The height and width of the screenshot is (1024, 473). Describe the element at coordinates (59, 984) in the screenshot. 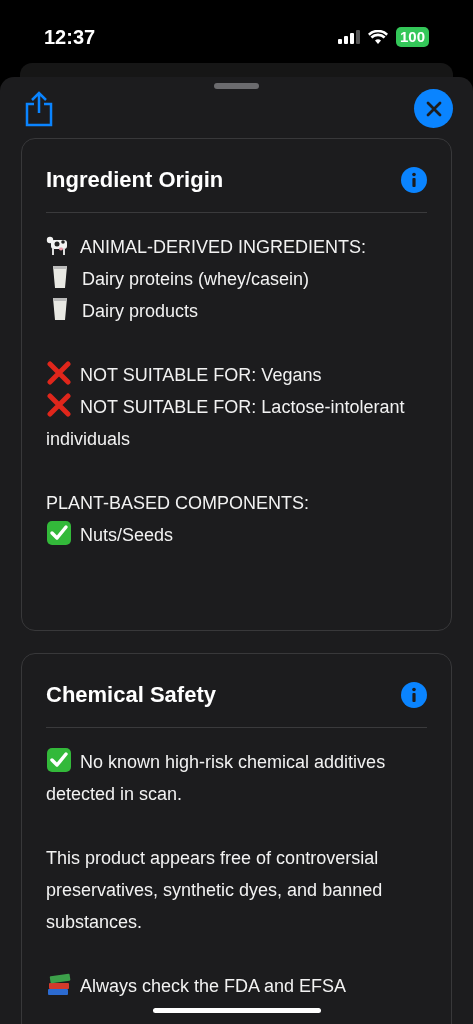

I see `books-icon` at that location.